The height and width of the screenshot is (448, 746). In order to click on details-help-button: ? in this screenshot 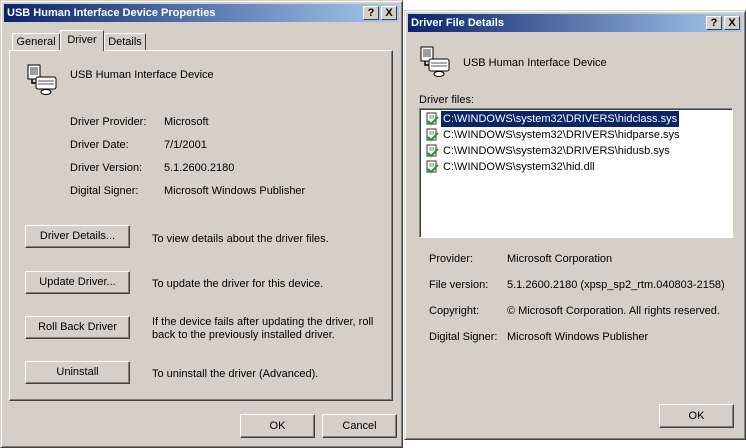, I will do `click(714, 23)`.